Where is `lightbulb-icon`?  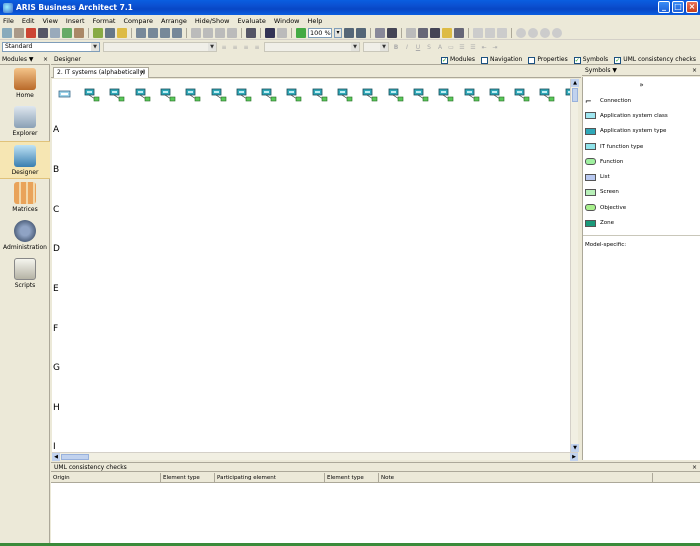 lightbulb-icon is located at coordinates (122, 32).